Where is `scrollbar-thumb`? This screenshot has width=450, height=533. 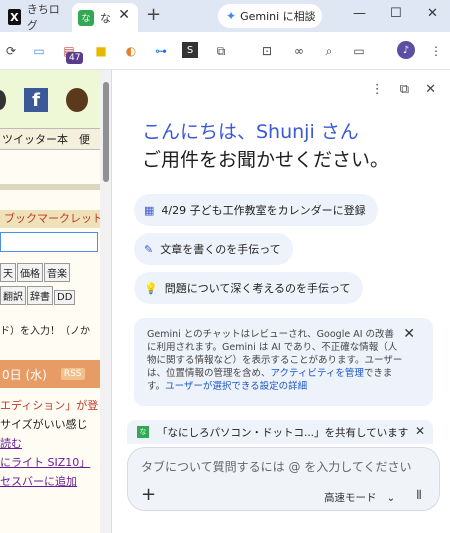 scrollbar-thumb is located at coordinates (106, 132).